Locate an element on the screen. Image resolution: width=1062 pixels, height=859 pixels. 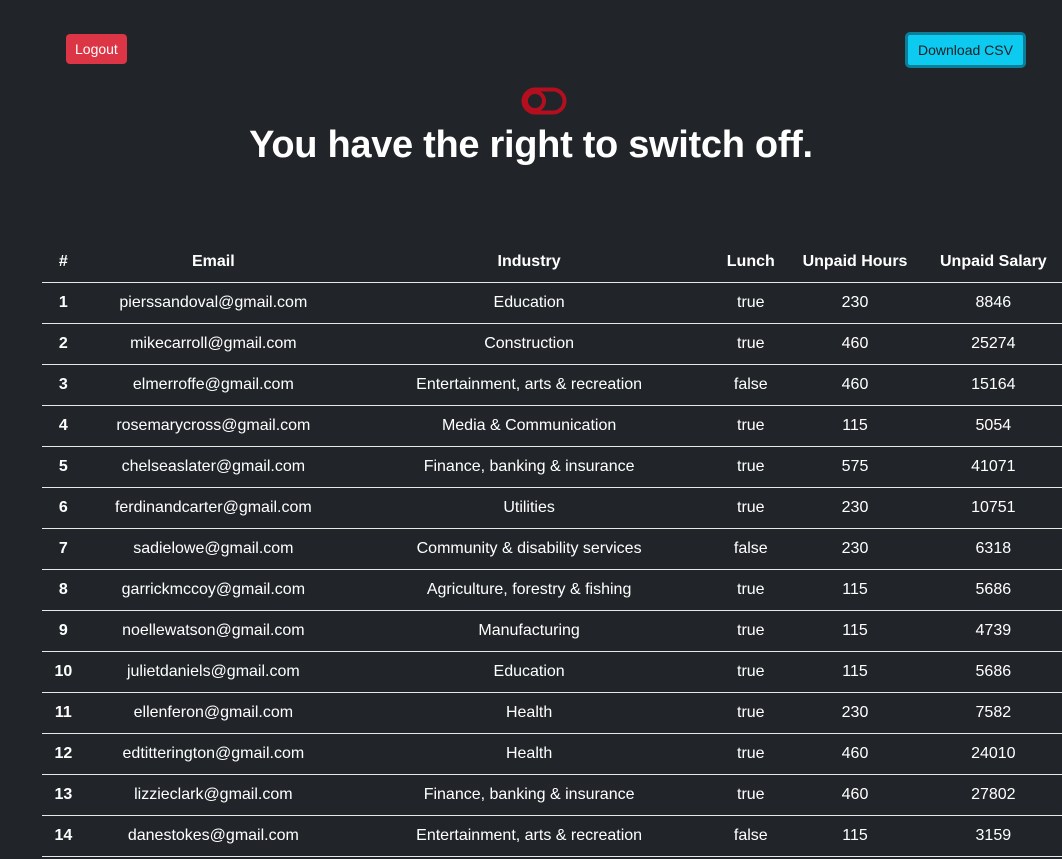
industry-cell: Agriculture, forestry & fishing is located at coordinates (529, 590).